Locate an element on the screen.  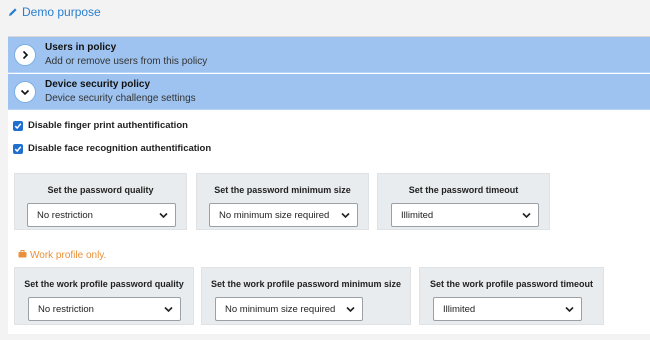
chevron-right-icon is located at coordinates (25, 55).